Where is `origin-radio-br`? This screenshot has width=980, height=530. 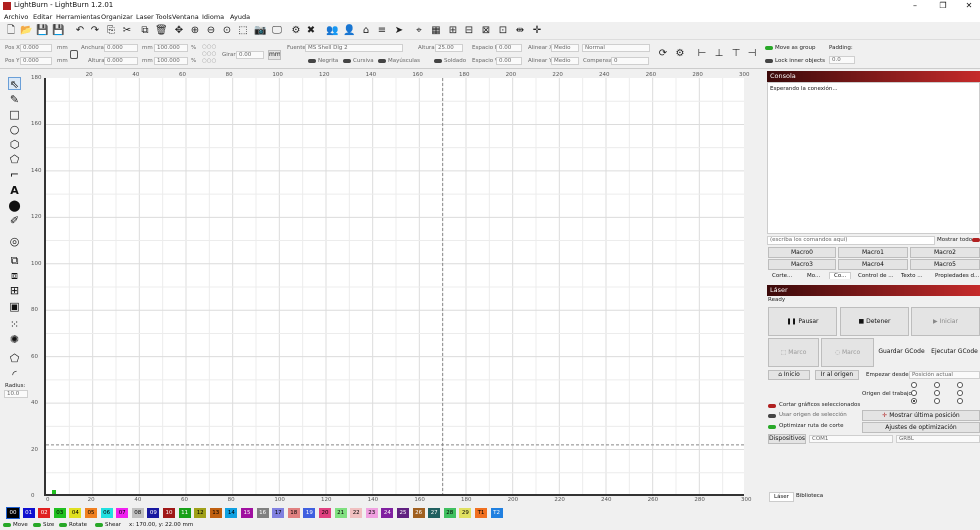
origin-radio-br is located at coordinates (960, 401).